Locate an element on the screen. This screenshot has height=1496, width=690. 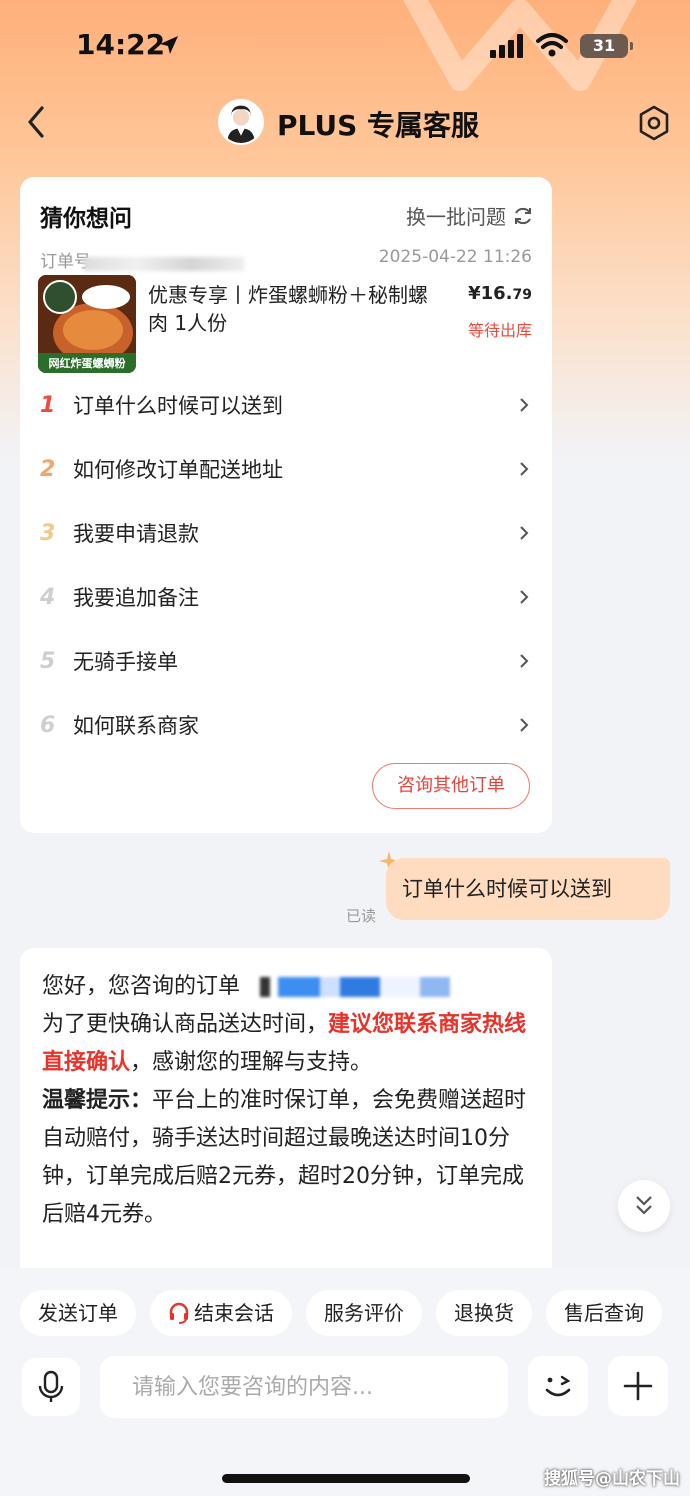
plus-icon is located at coordinates (638, 1386).